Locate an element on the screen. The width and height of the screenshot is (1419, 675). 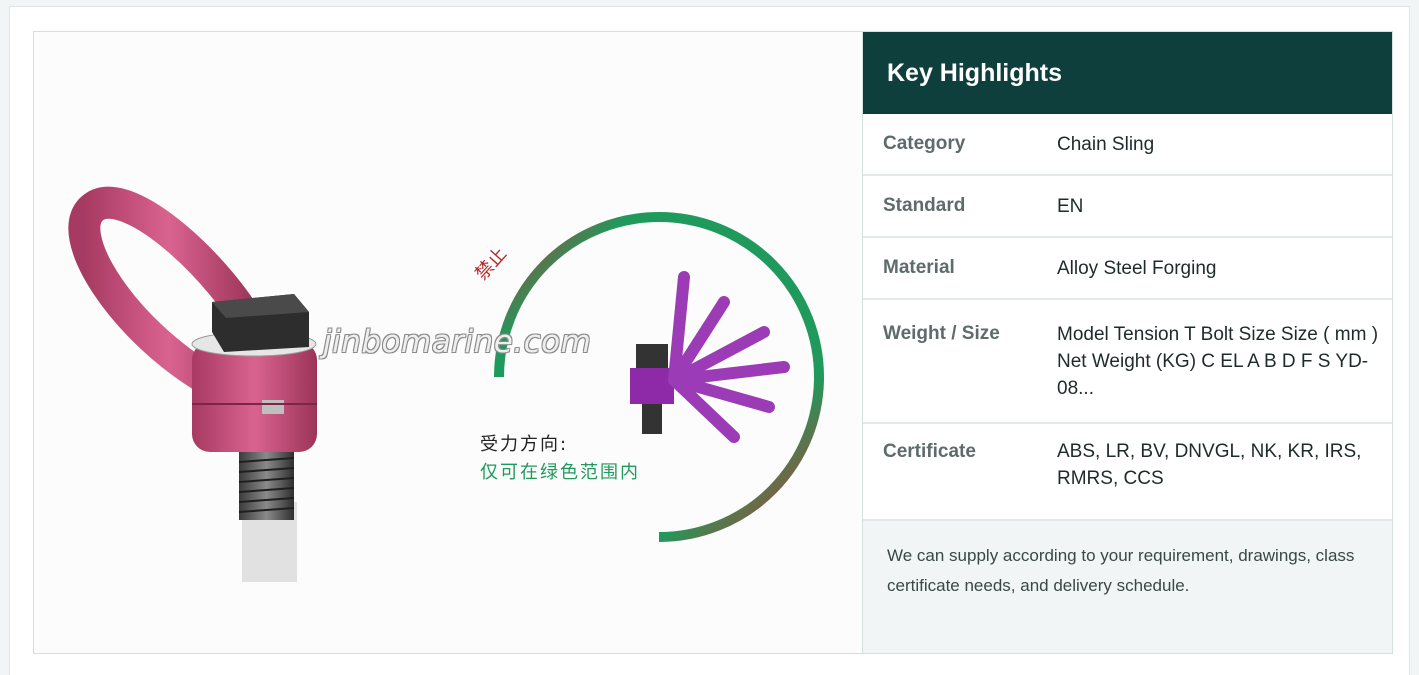
spec-label: Material is located at coordinates (919, 267).